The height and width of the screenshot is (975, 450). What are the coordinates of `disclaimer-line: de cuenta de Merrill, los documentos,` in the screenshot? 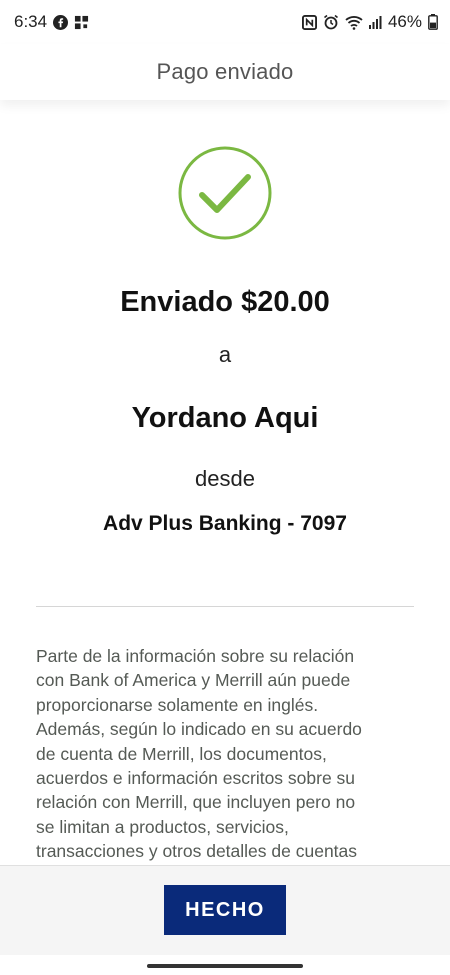 It's located at (181, 753).